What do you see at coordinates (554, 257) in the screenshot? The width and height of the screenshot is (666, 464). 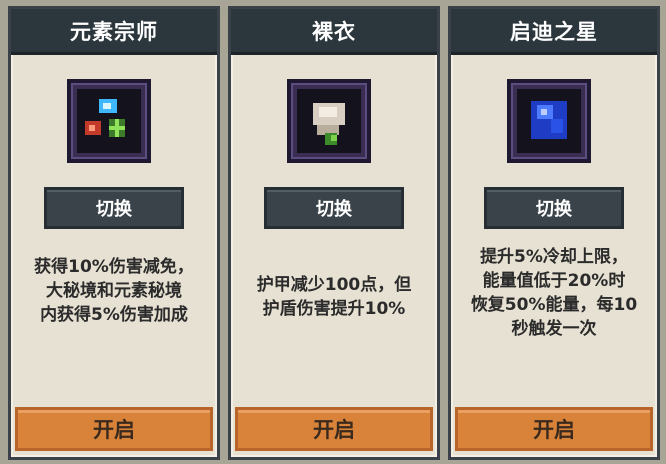 I see `description-line: 提升5%冷却上限，` at bounding box center [554, 257].